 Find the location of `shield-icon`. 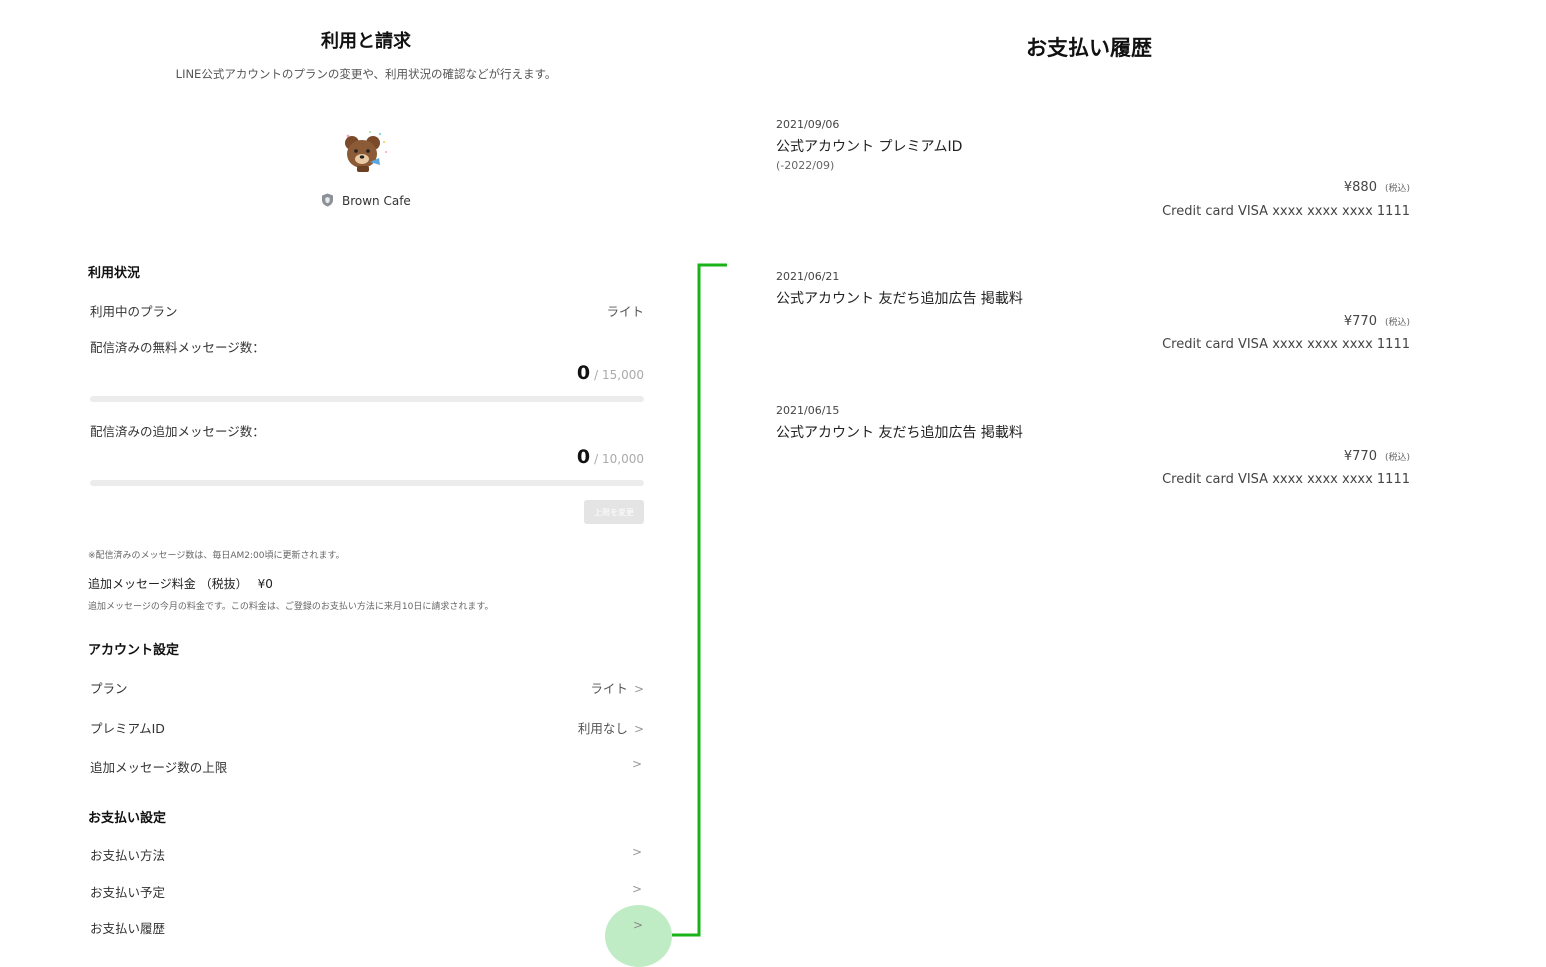

shield-icon is located at coordinates (328, 200).